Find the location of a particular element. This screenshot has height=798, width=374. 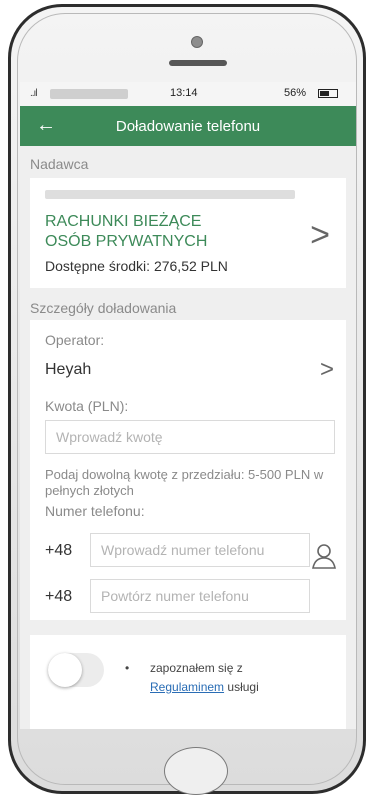

operator-label: Operator: is located at coordinates (75, 340).